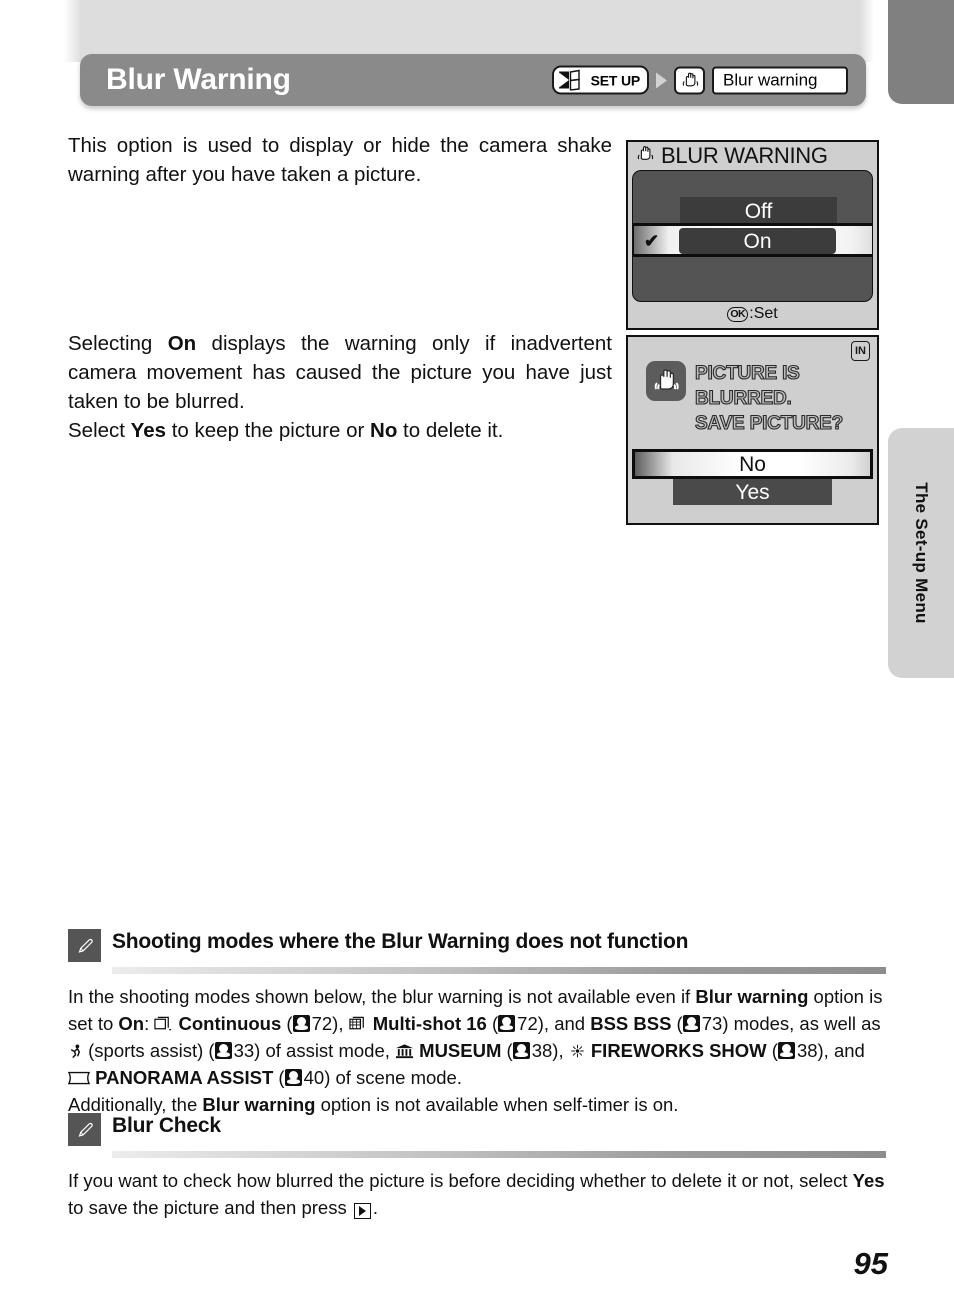 The height and width of the screenshot is (1314, 954). What do you see at coordinates (615, 80) in the screenshot?
I see `breadcrumb-setup-label: SET UP` at bounding box center [615, 80].